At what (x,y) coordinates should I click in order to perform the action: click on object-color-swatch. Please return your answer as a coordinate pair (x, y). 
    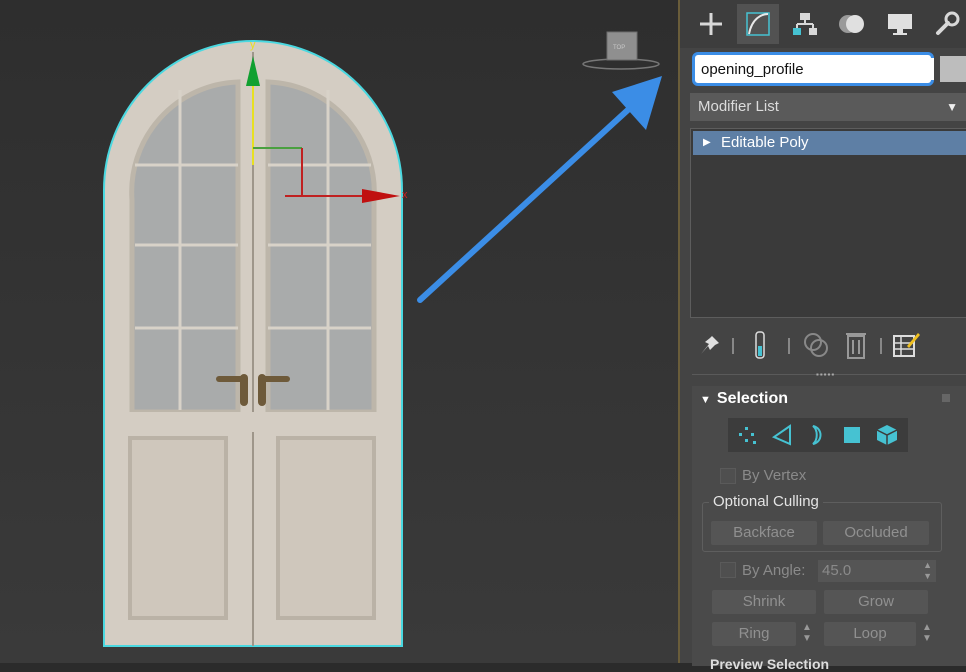
    Looking at the image, I should click on (953, 69).